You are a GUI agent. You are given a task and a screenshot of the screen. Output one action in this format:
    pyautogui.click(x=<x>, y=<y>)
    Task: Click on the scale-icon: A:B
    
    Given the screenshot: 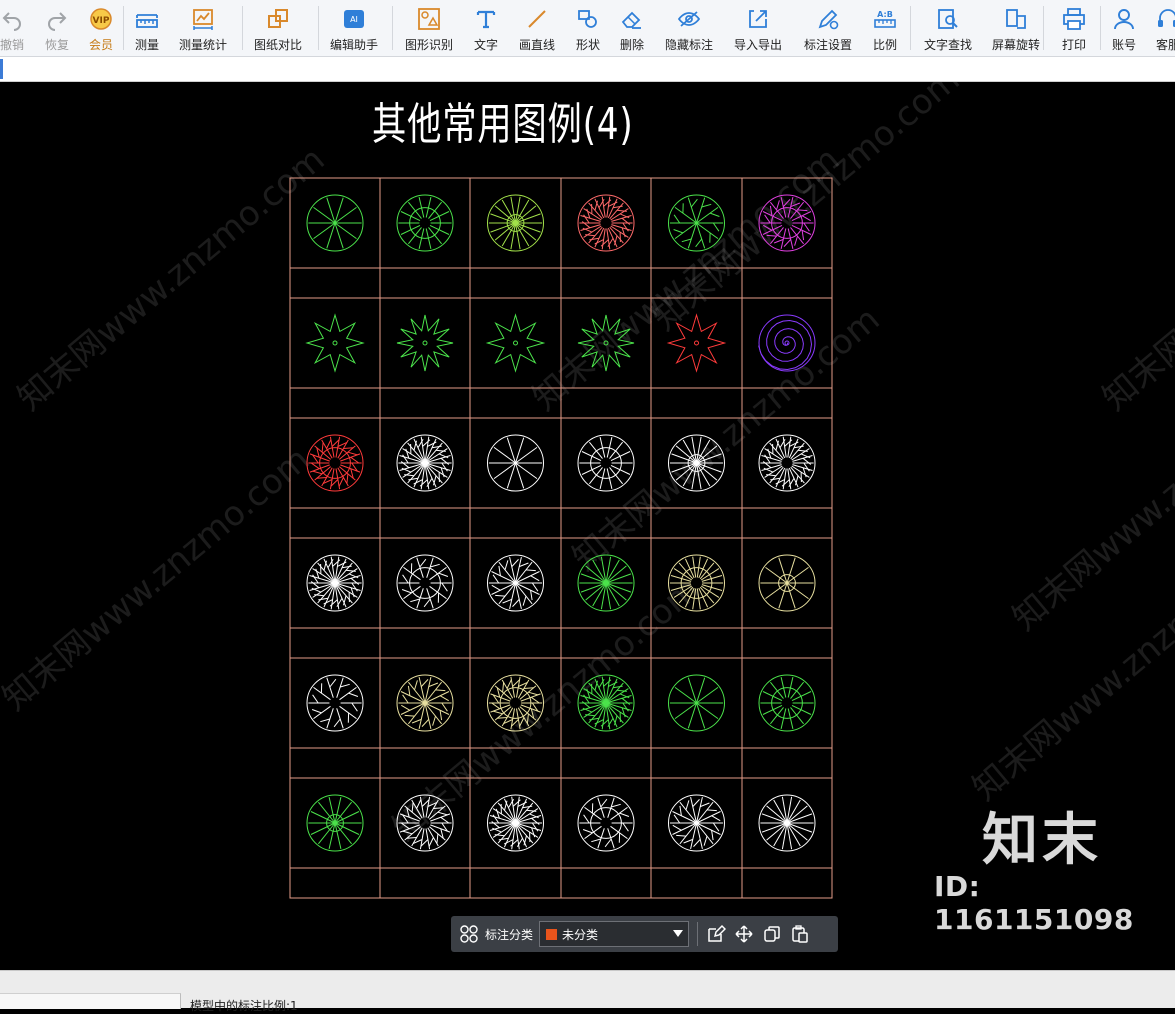 What is the action you would take?
    pyautogui.click(x=885, y=17)
    